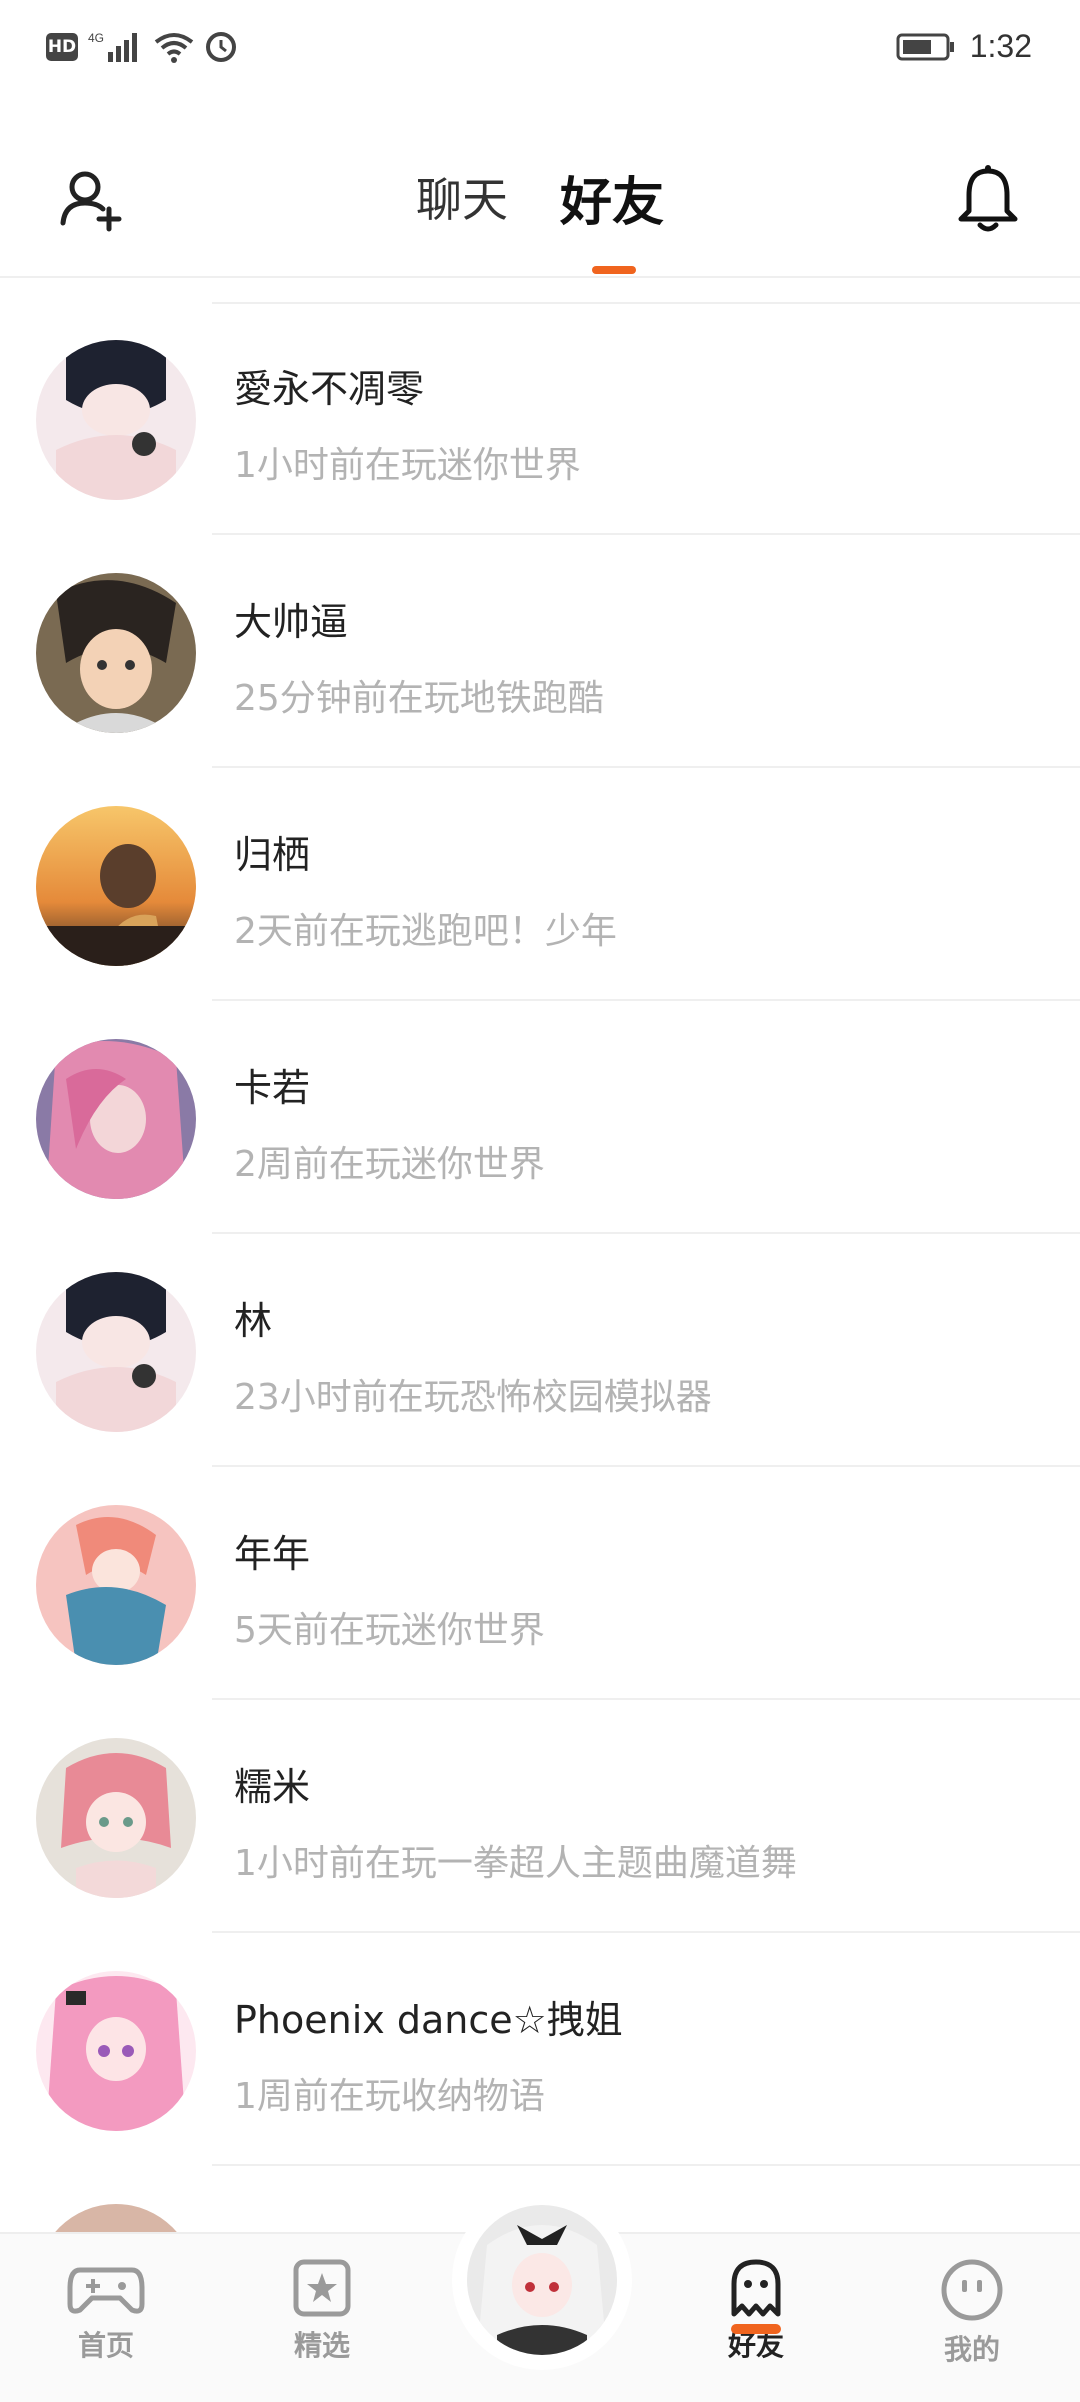 This screenshot has height=2402, width=1080. I want to click on friend-status: 1小时前在玩迷你世界, so click(407, 465).